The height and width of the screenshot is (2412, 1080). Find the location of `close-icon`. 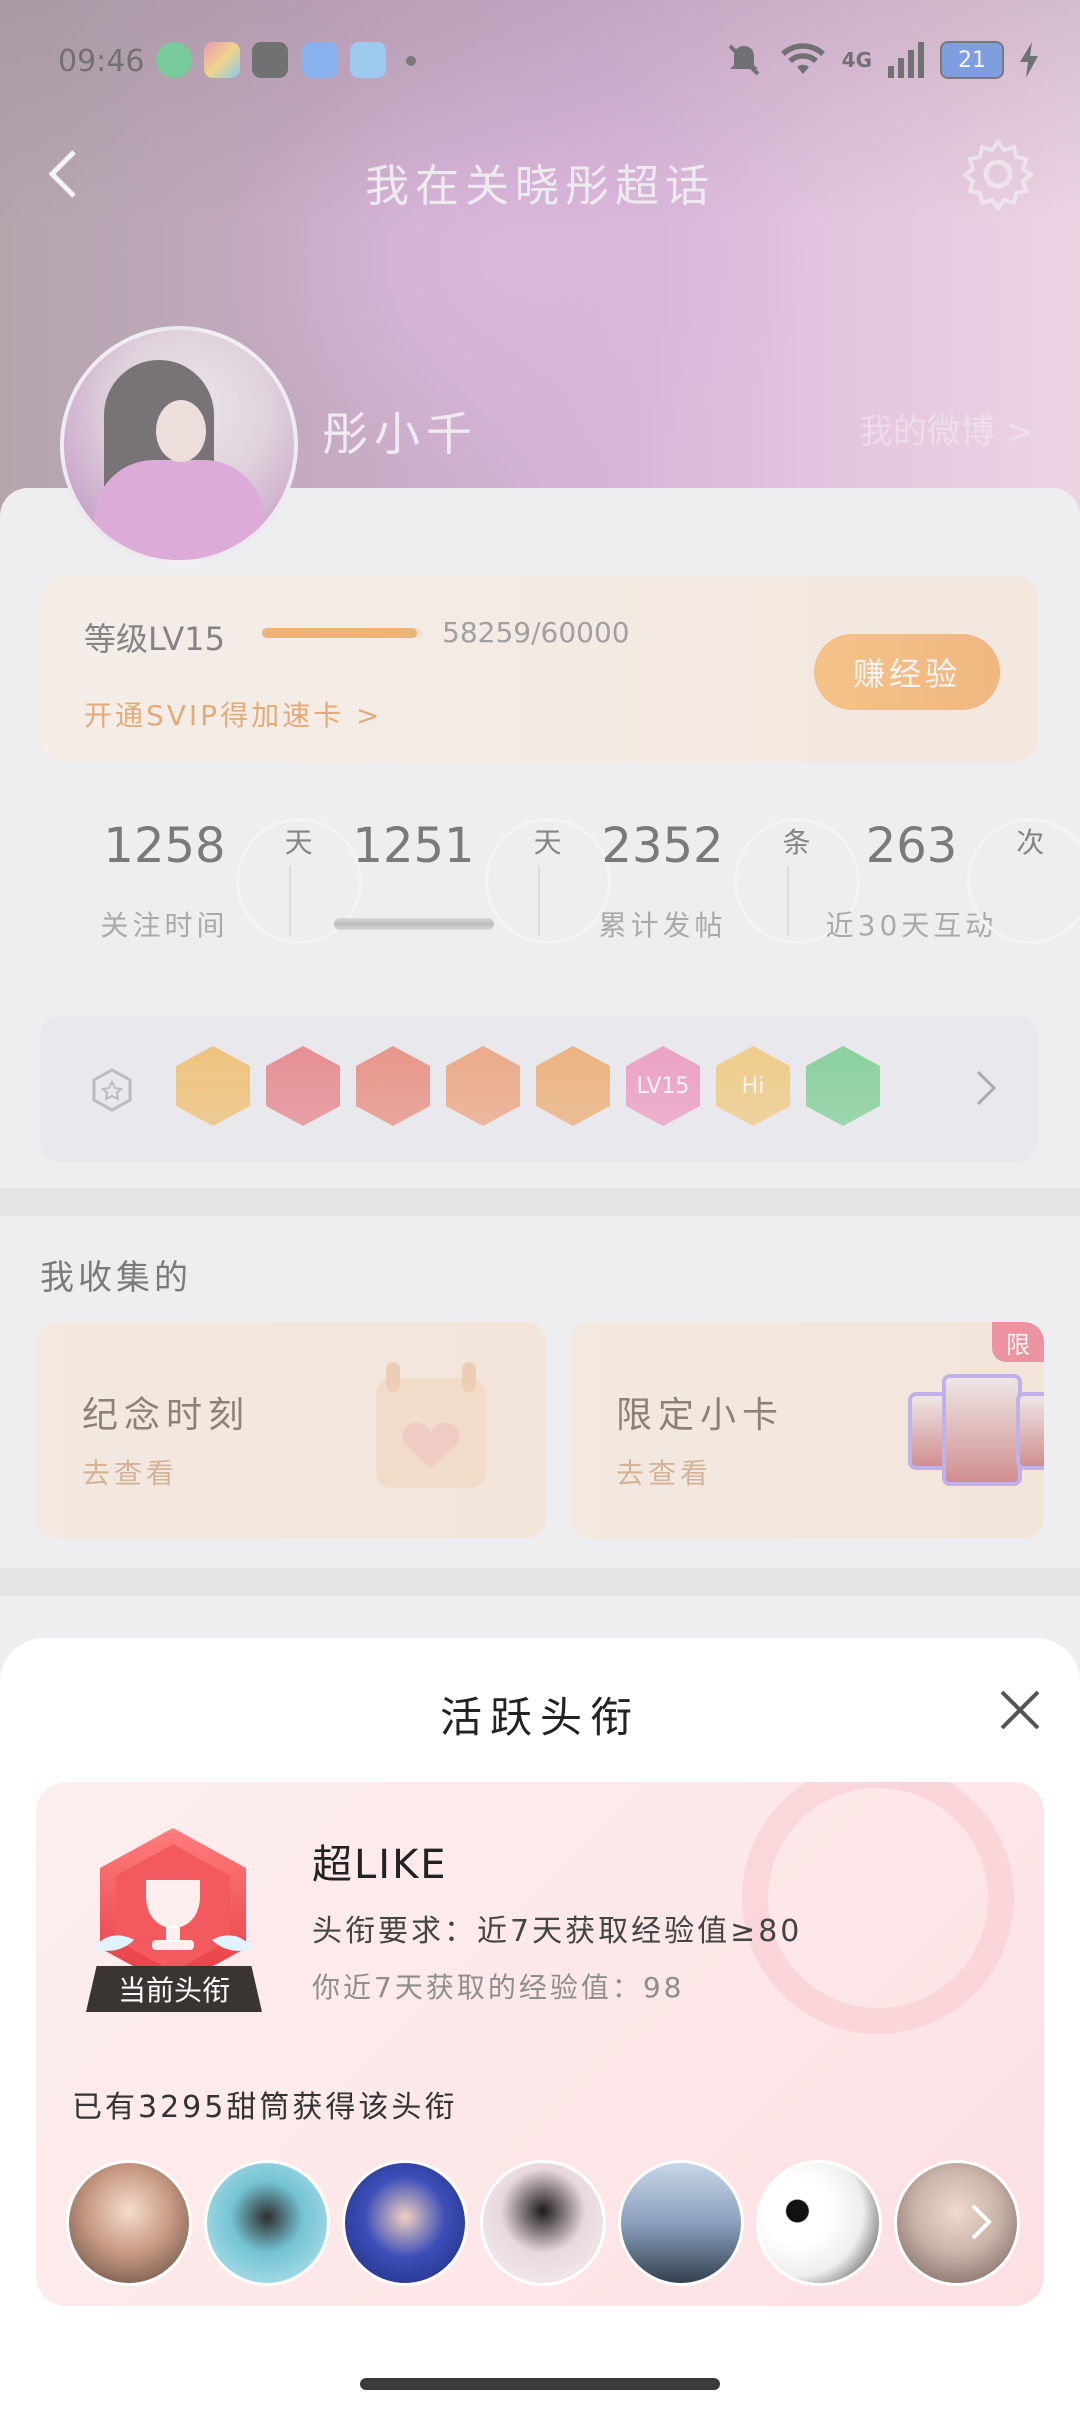

close-icon is located at coordinates (1020, 1710).